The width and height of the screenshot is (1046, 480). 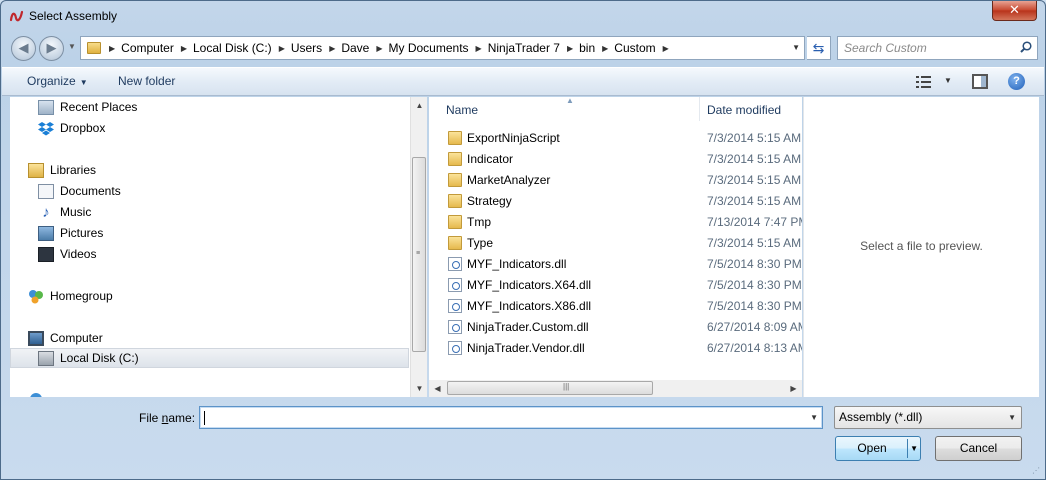 What do you see at coordinates (462, 110) in the screenshot?
I see `column-header-name: Name` at bounding box center [462, 110].